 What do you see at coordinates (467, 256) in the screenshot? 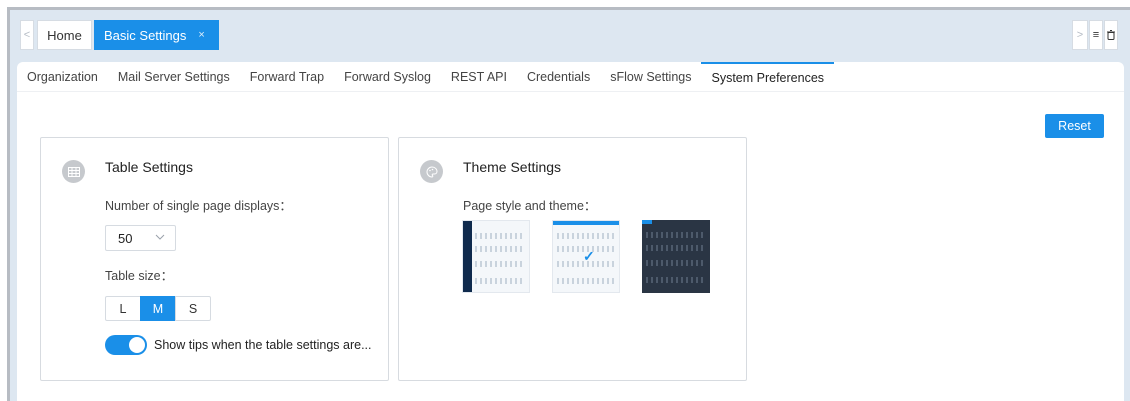
I see `thumb-sidebar` at bounding box center [467, 256].